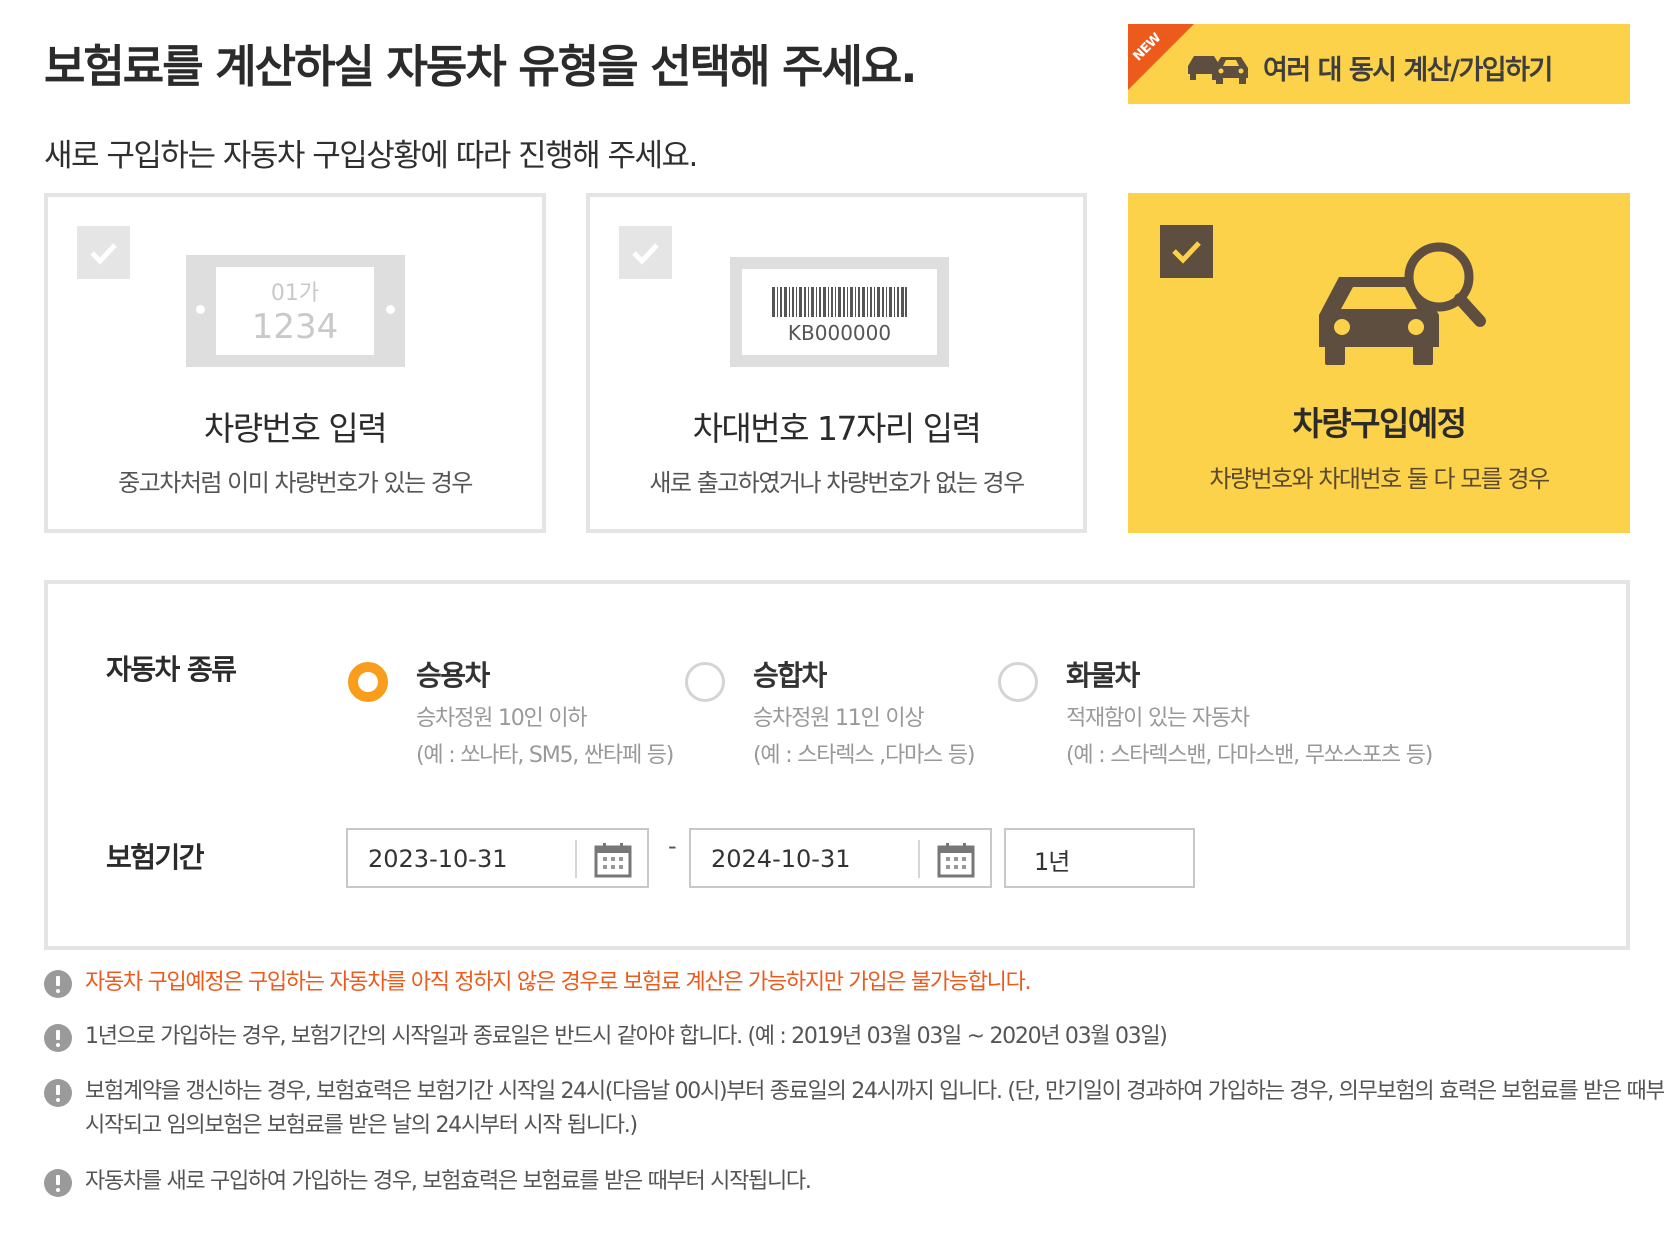 Image resolution: width=1664 pixels, height=1250 pixels. What do you see at coordinates (361, 1125) in the screenshot?
I see `notice-text-line2: 시작되고 임의보험은 보험료를 받은 날의 24시부터 시작 됩니다.)` at bounding box center [361, 1125].